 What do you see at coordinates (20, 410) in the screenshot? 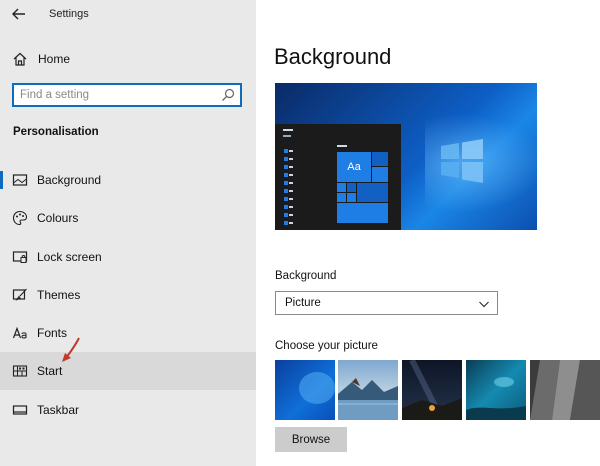
I see `taskbar-icon` at bounding box center [20, 410].